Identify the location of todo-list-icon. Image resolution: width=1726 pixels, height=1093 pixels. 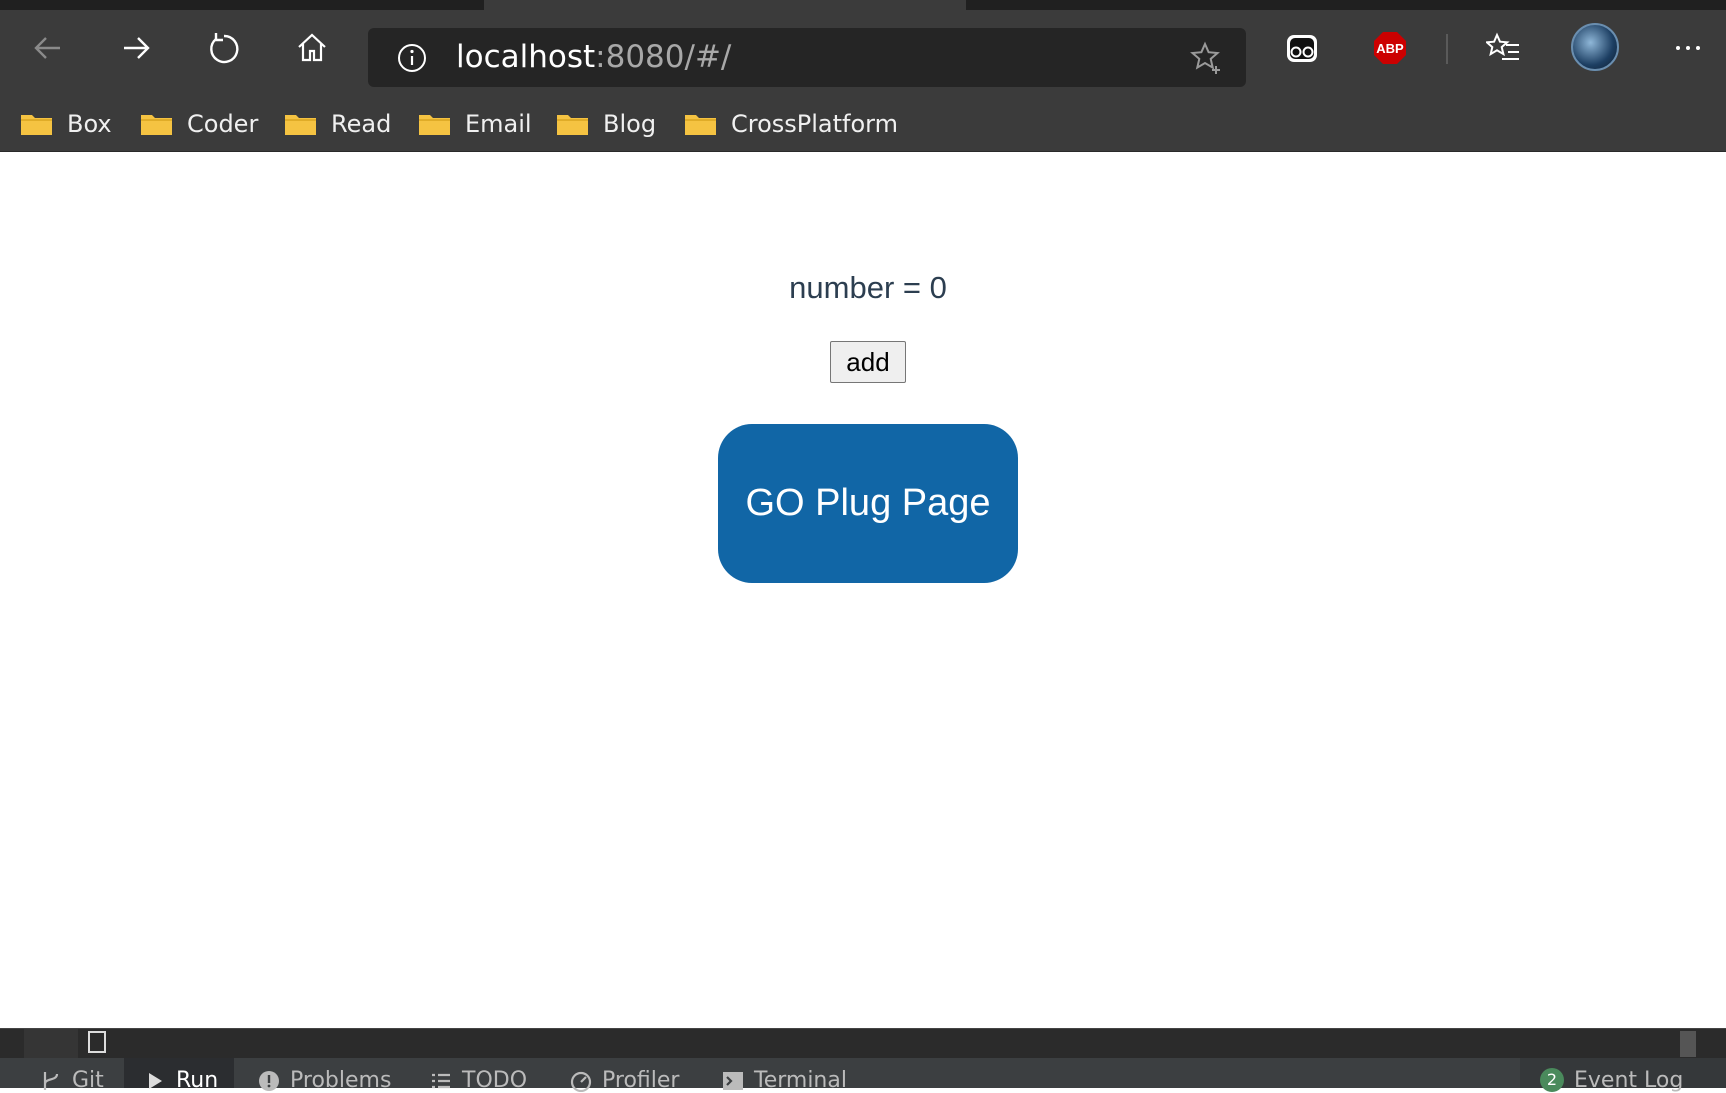
(441, 1081).